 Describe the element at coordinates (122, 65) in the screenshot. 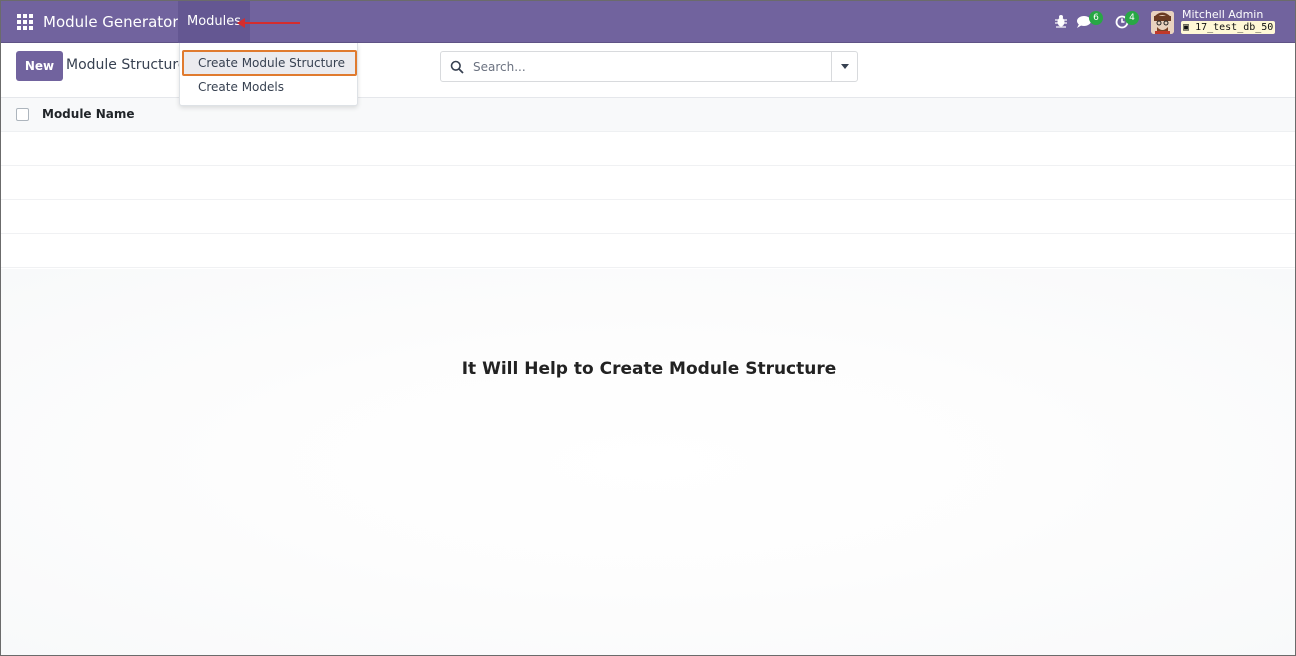

I see `breadcrumb: Module Structure` at that location.